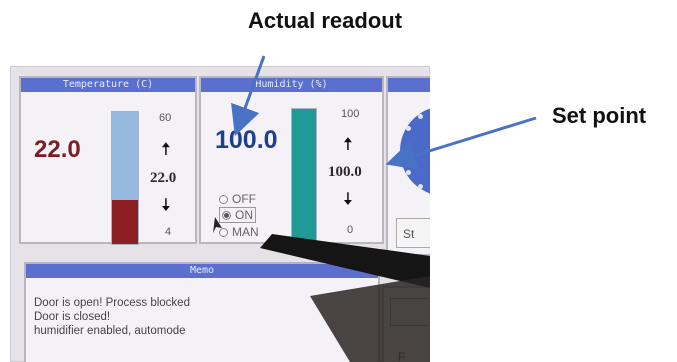 This screenshot has width=677, height=362. Describe the element at coordinates (248, 96) in the screenshot. I see `actual-readout-arrow` at that location.